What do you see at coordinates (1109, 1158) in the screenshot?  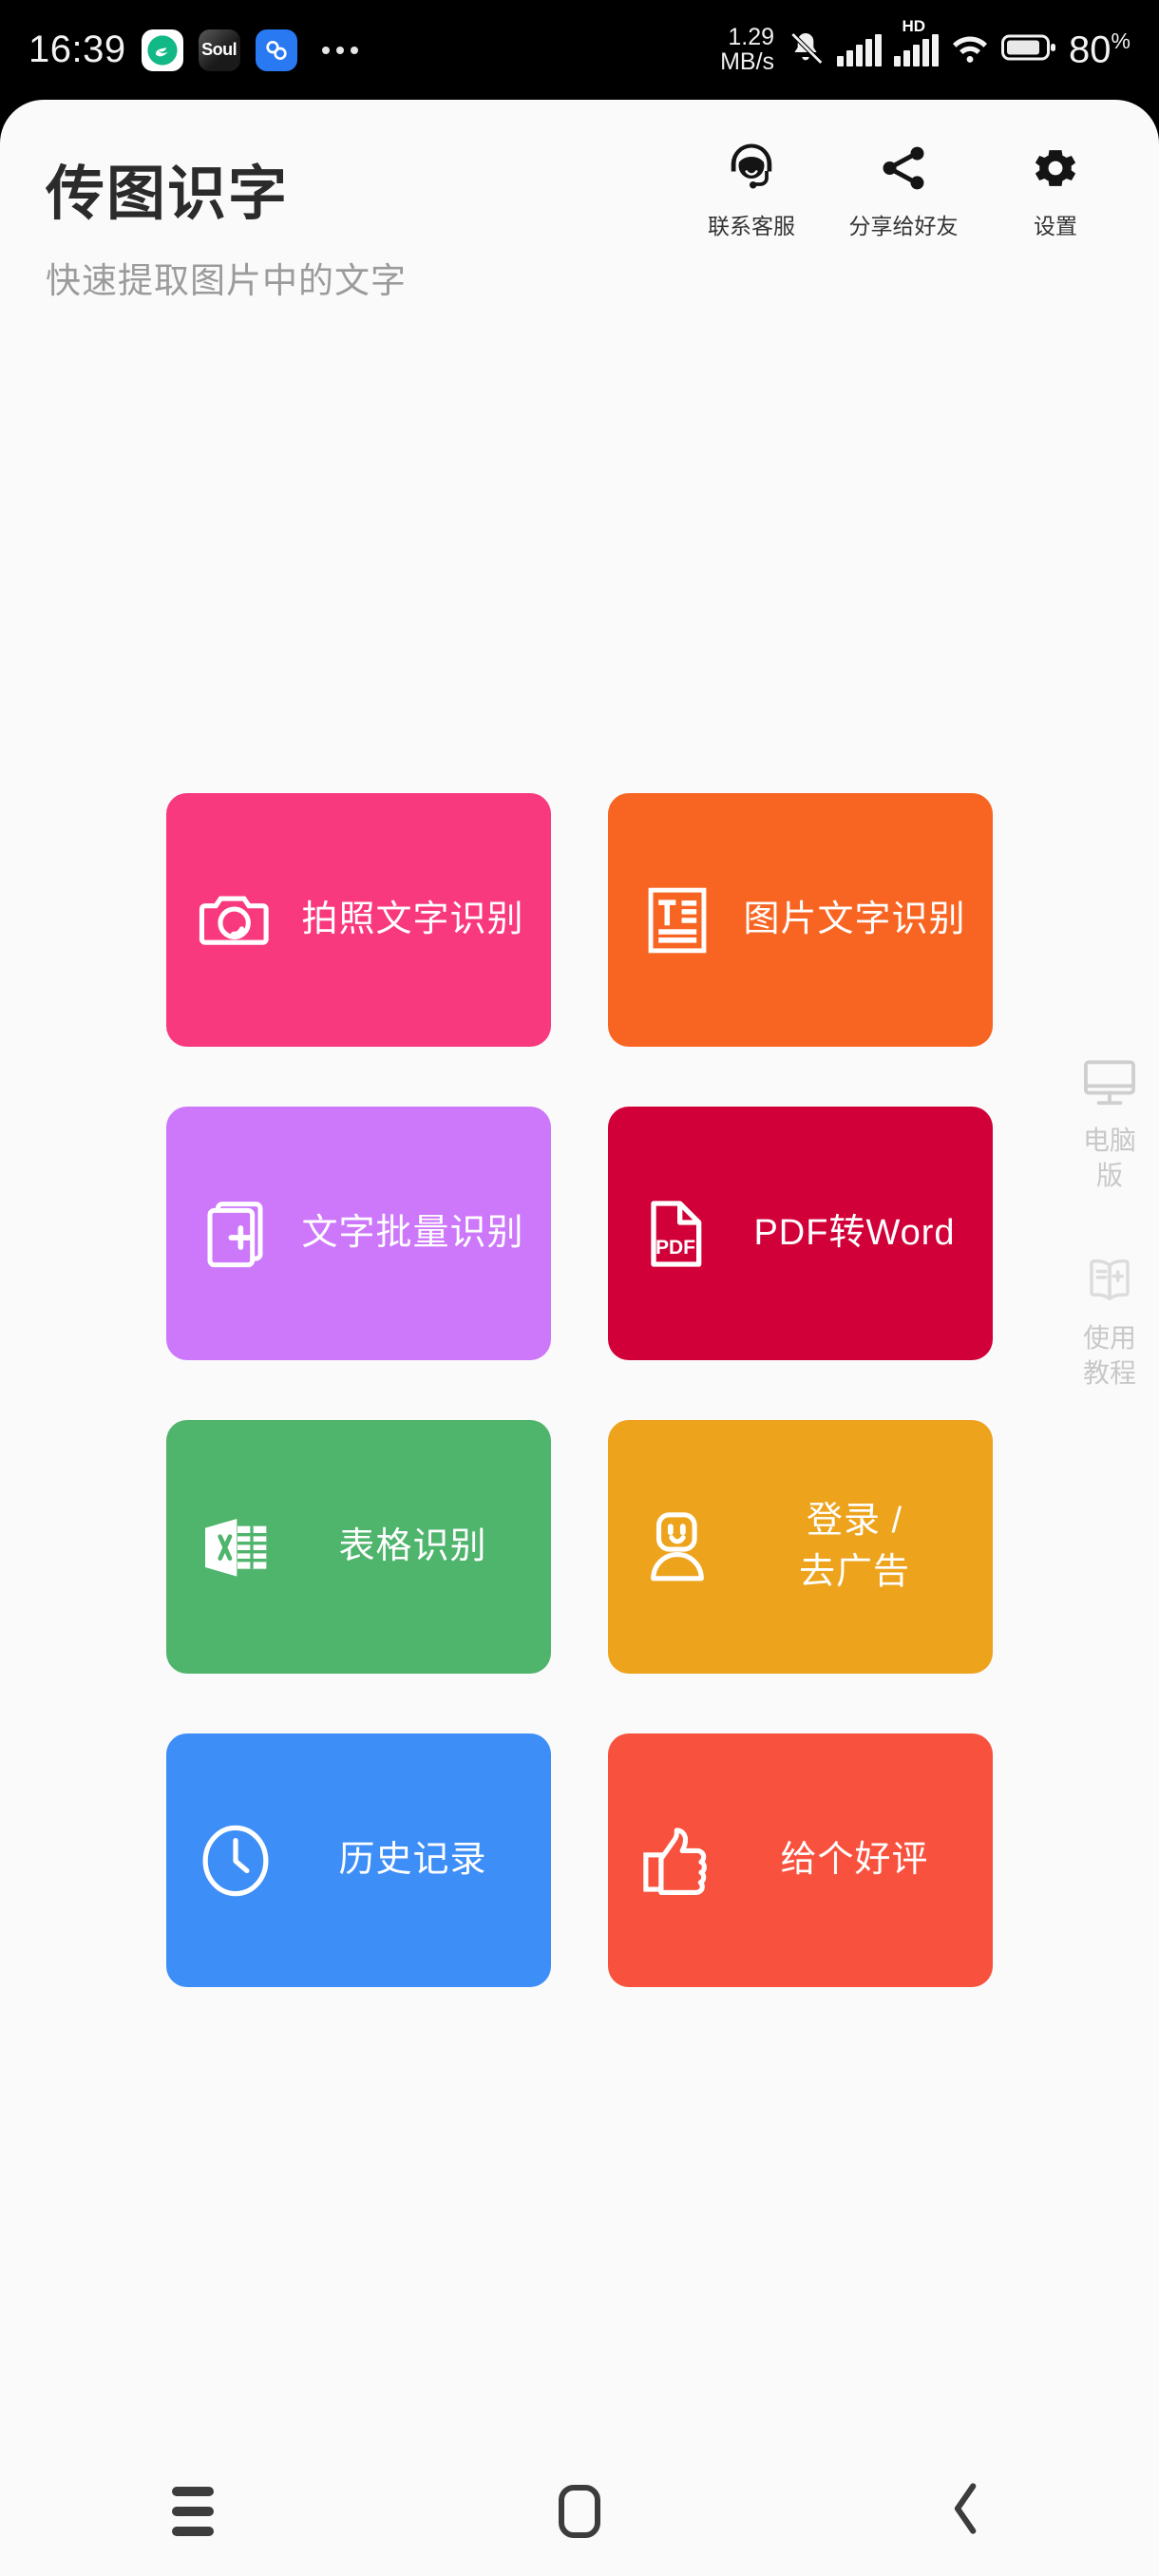 I see `desktop-version-label: 电脑版` at bounding box center [1109, 1158].